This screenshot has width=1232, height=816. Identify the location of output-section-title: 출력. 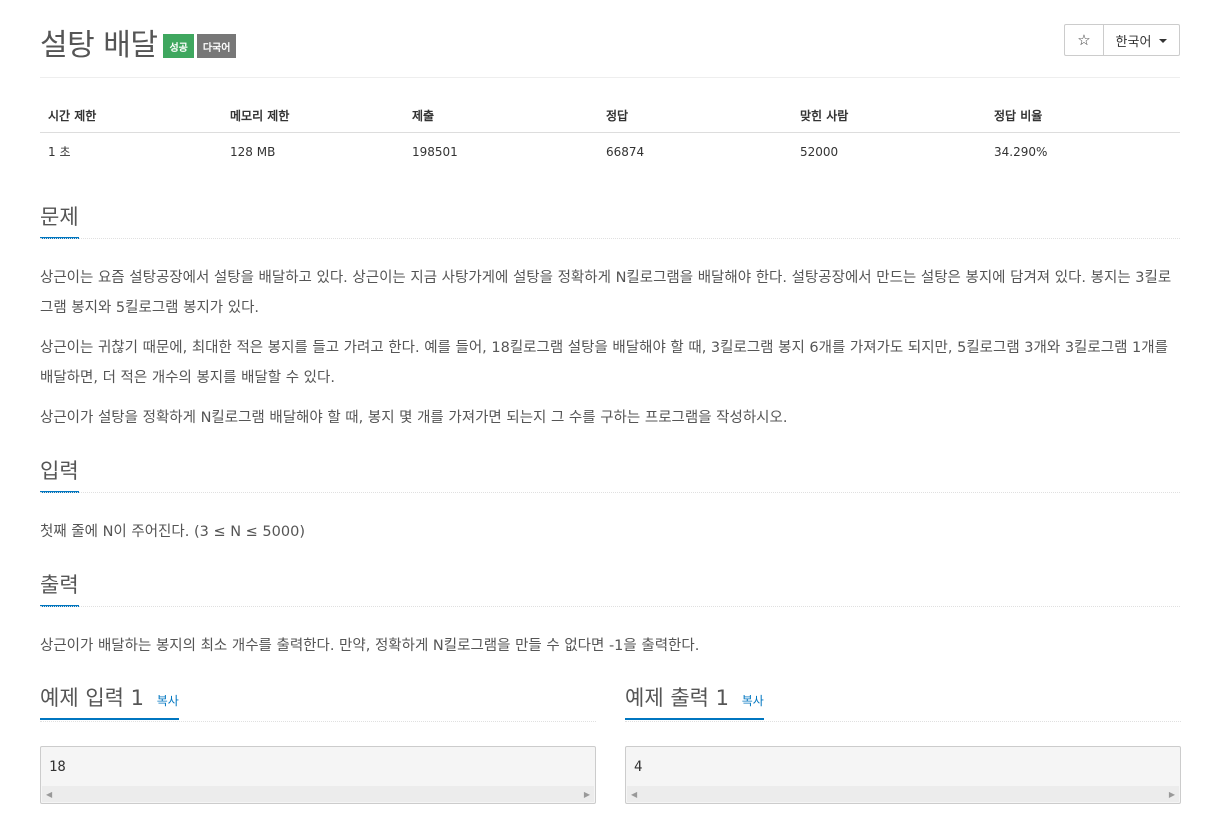
(59, 588).